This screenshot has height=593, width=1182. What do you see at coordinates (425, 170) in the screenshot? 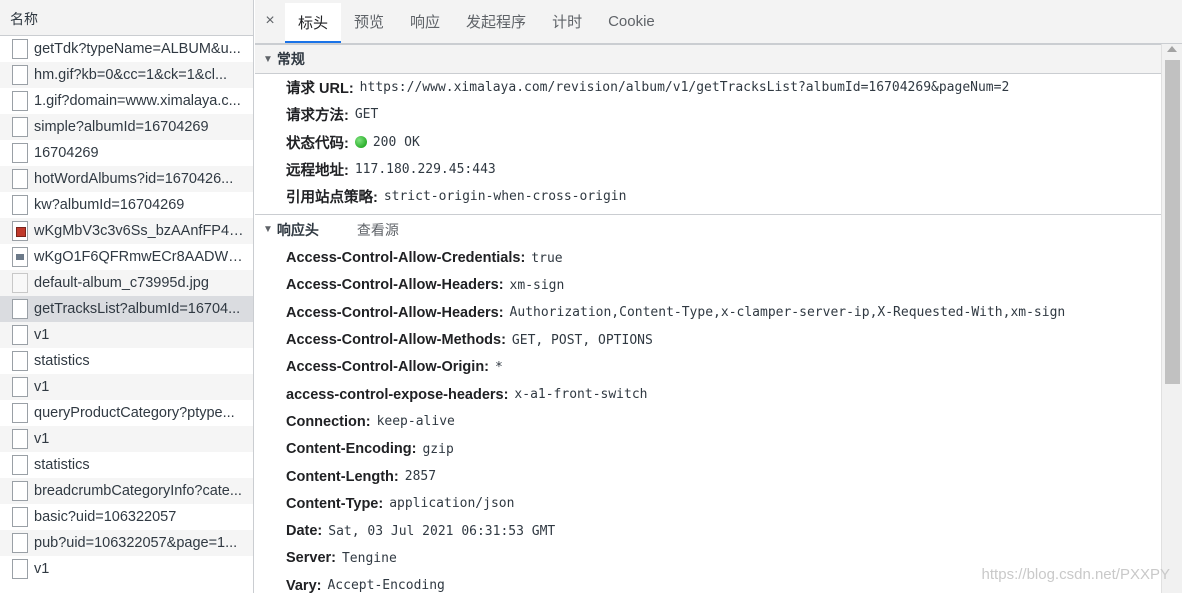
I see `header-value: 117.180.229.45:443` at bounding box center [425, 170].